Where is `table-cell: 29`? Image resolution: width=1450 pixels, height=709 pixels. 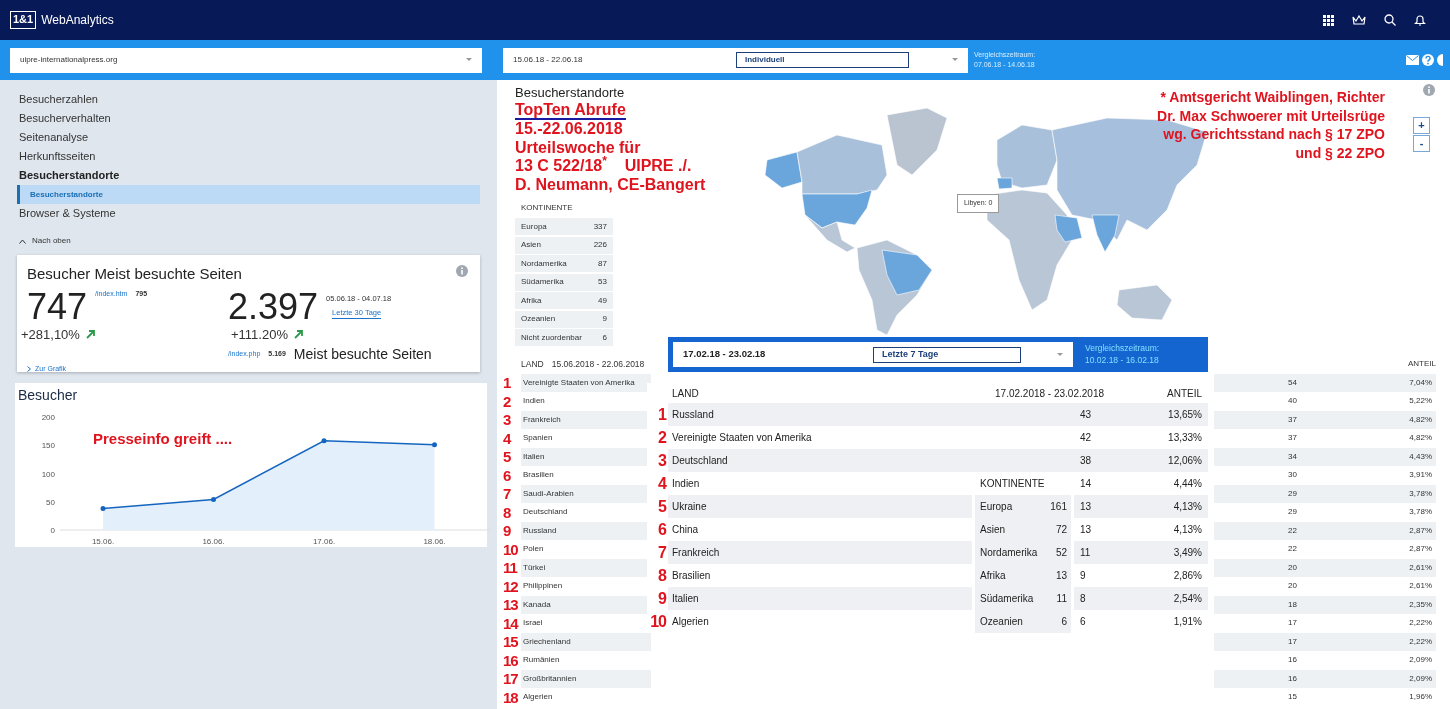
table-cell: 29 is located at coordinates (1264, 493).